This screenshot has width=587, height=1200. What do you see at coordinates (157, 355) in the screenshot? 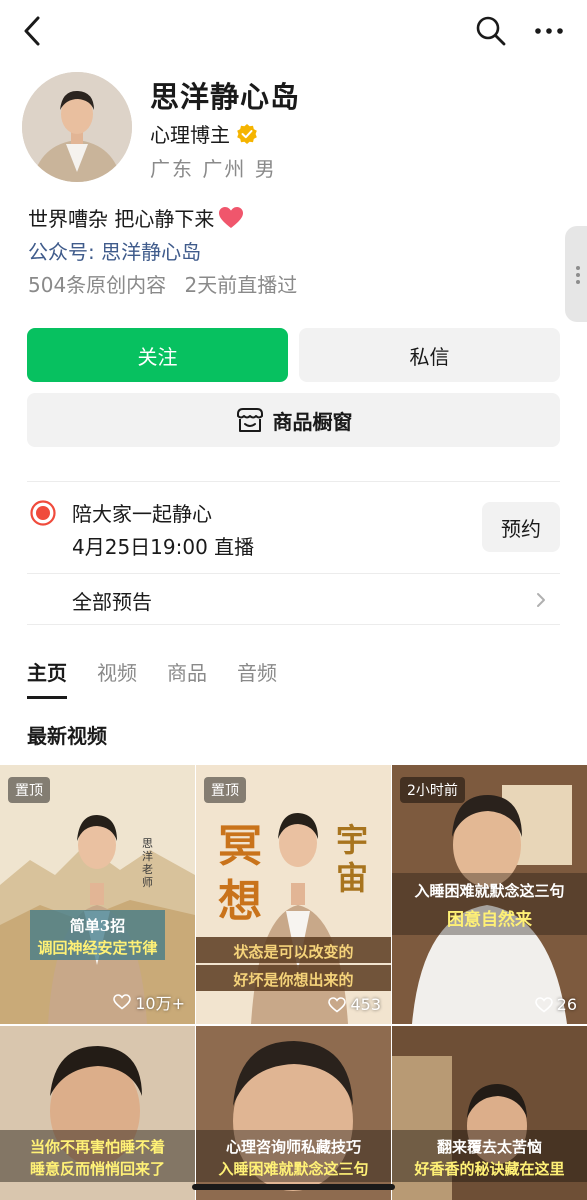
I see `follow-button: 关注` at bounding box center [157, 355].